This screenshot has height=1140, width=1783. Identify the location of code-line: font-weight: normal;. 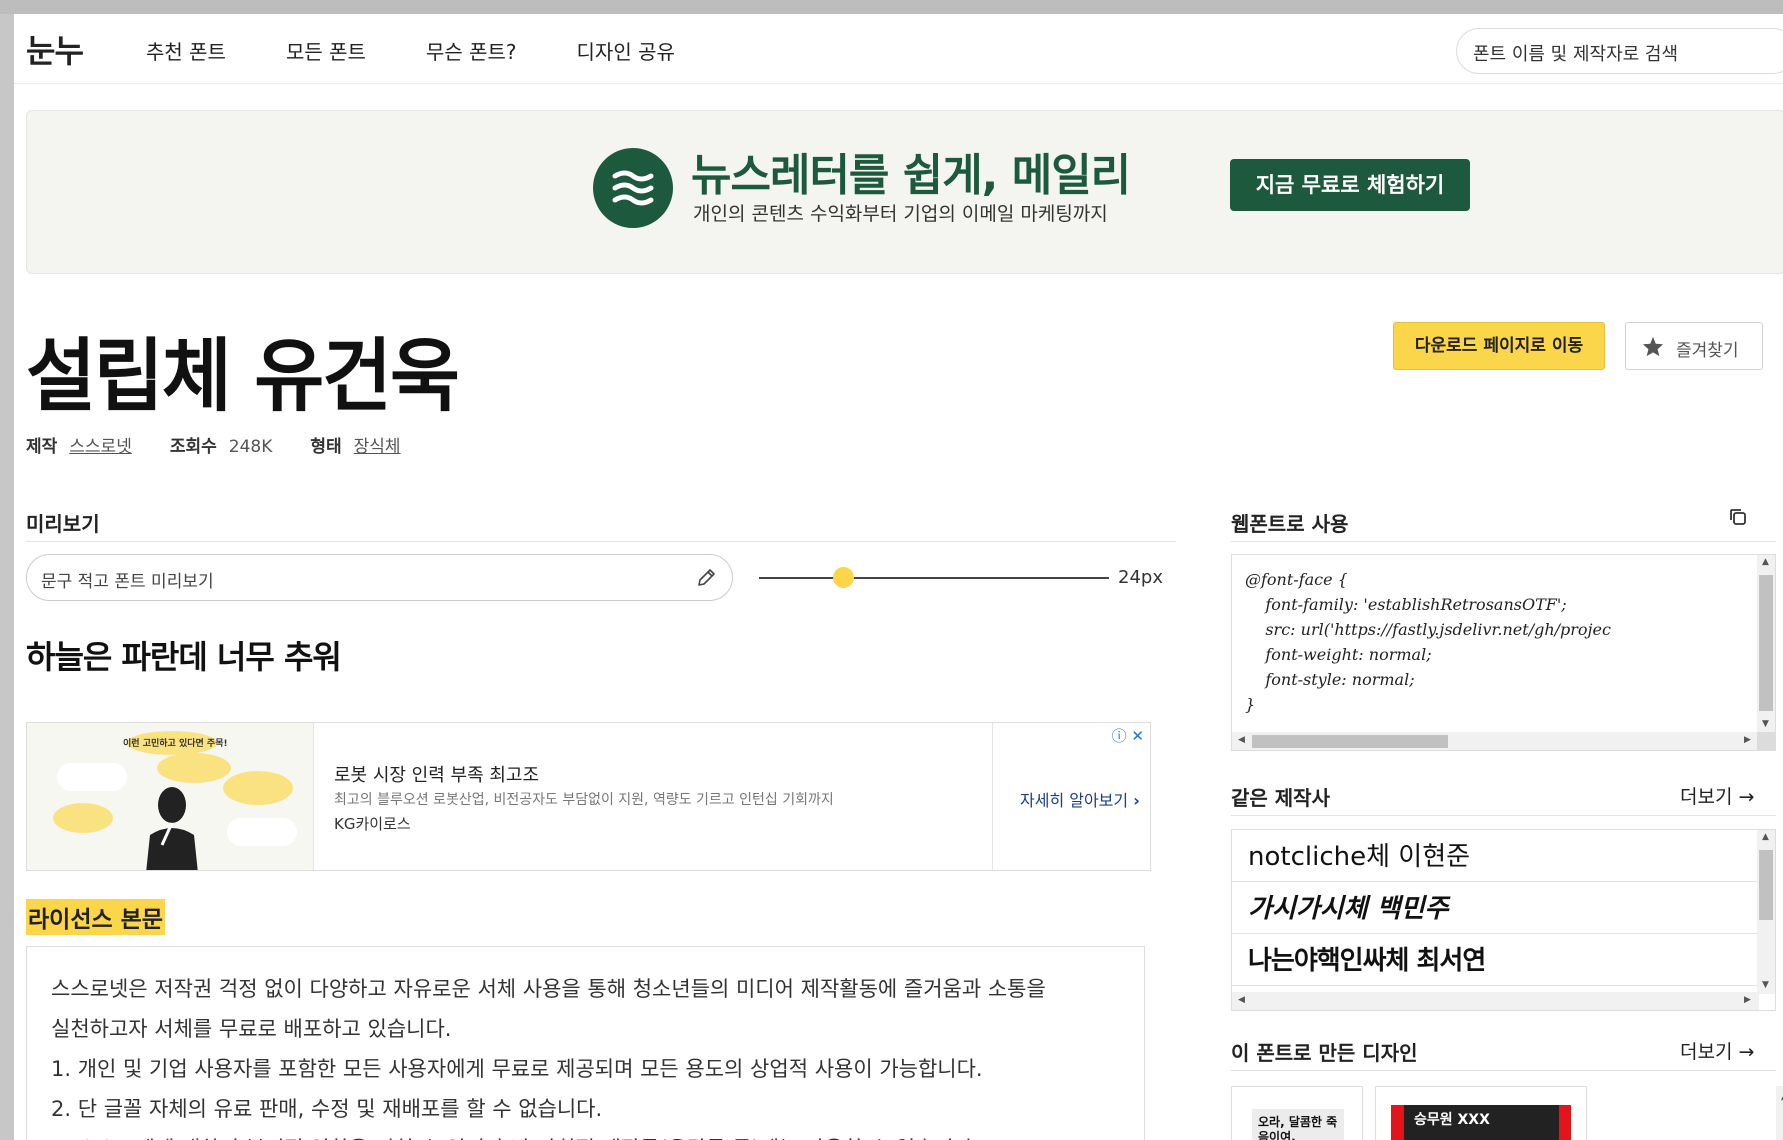
(1338, 654).